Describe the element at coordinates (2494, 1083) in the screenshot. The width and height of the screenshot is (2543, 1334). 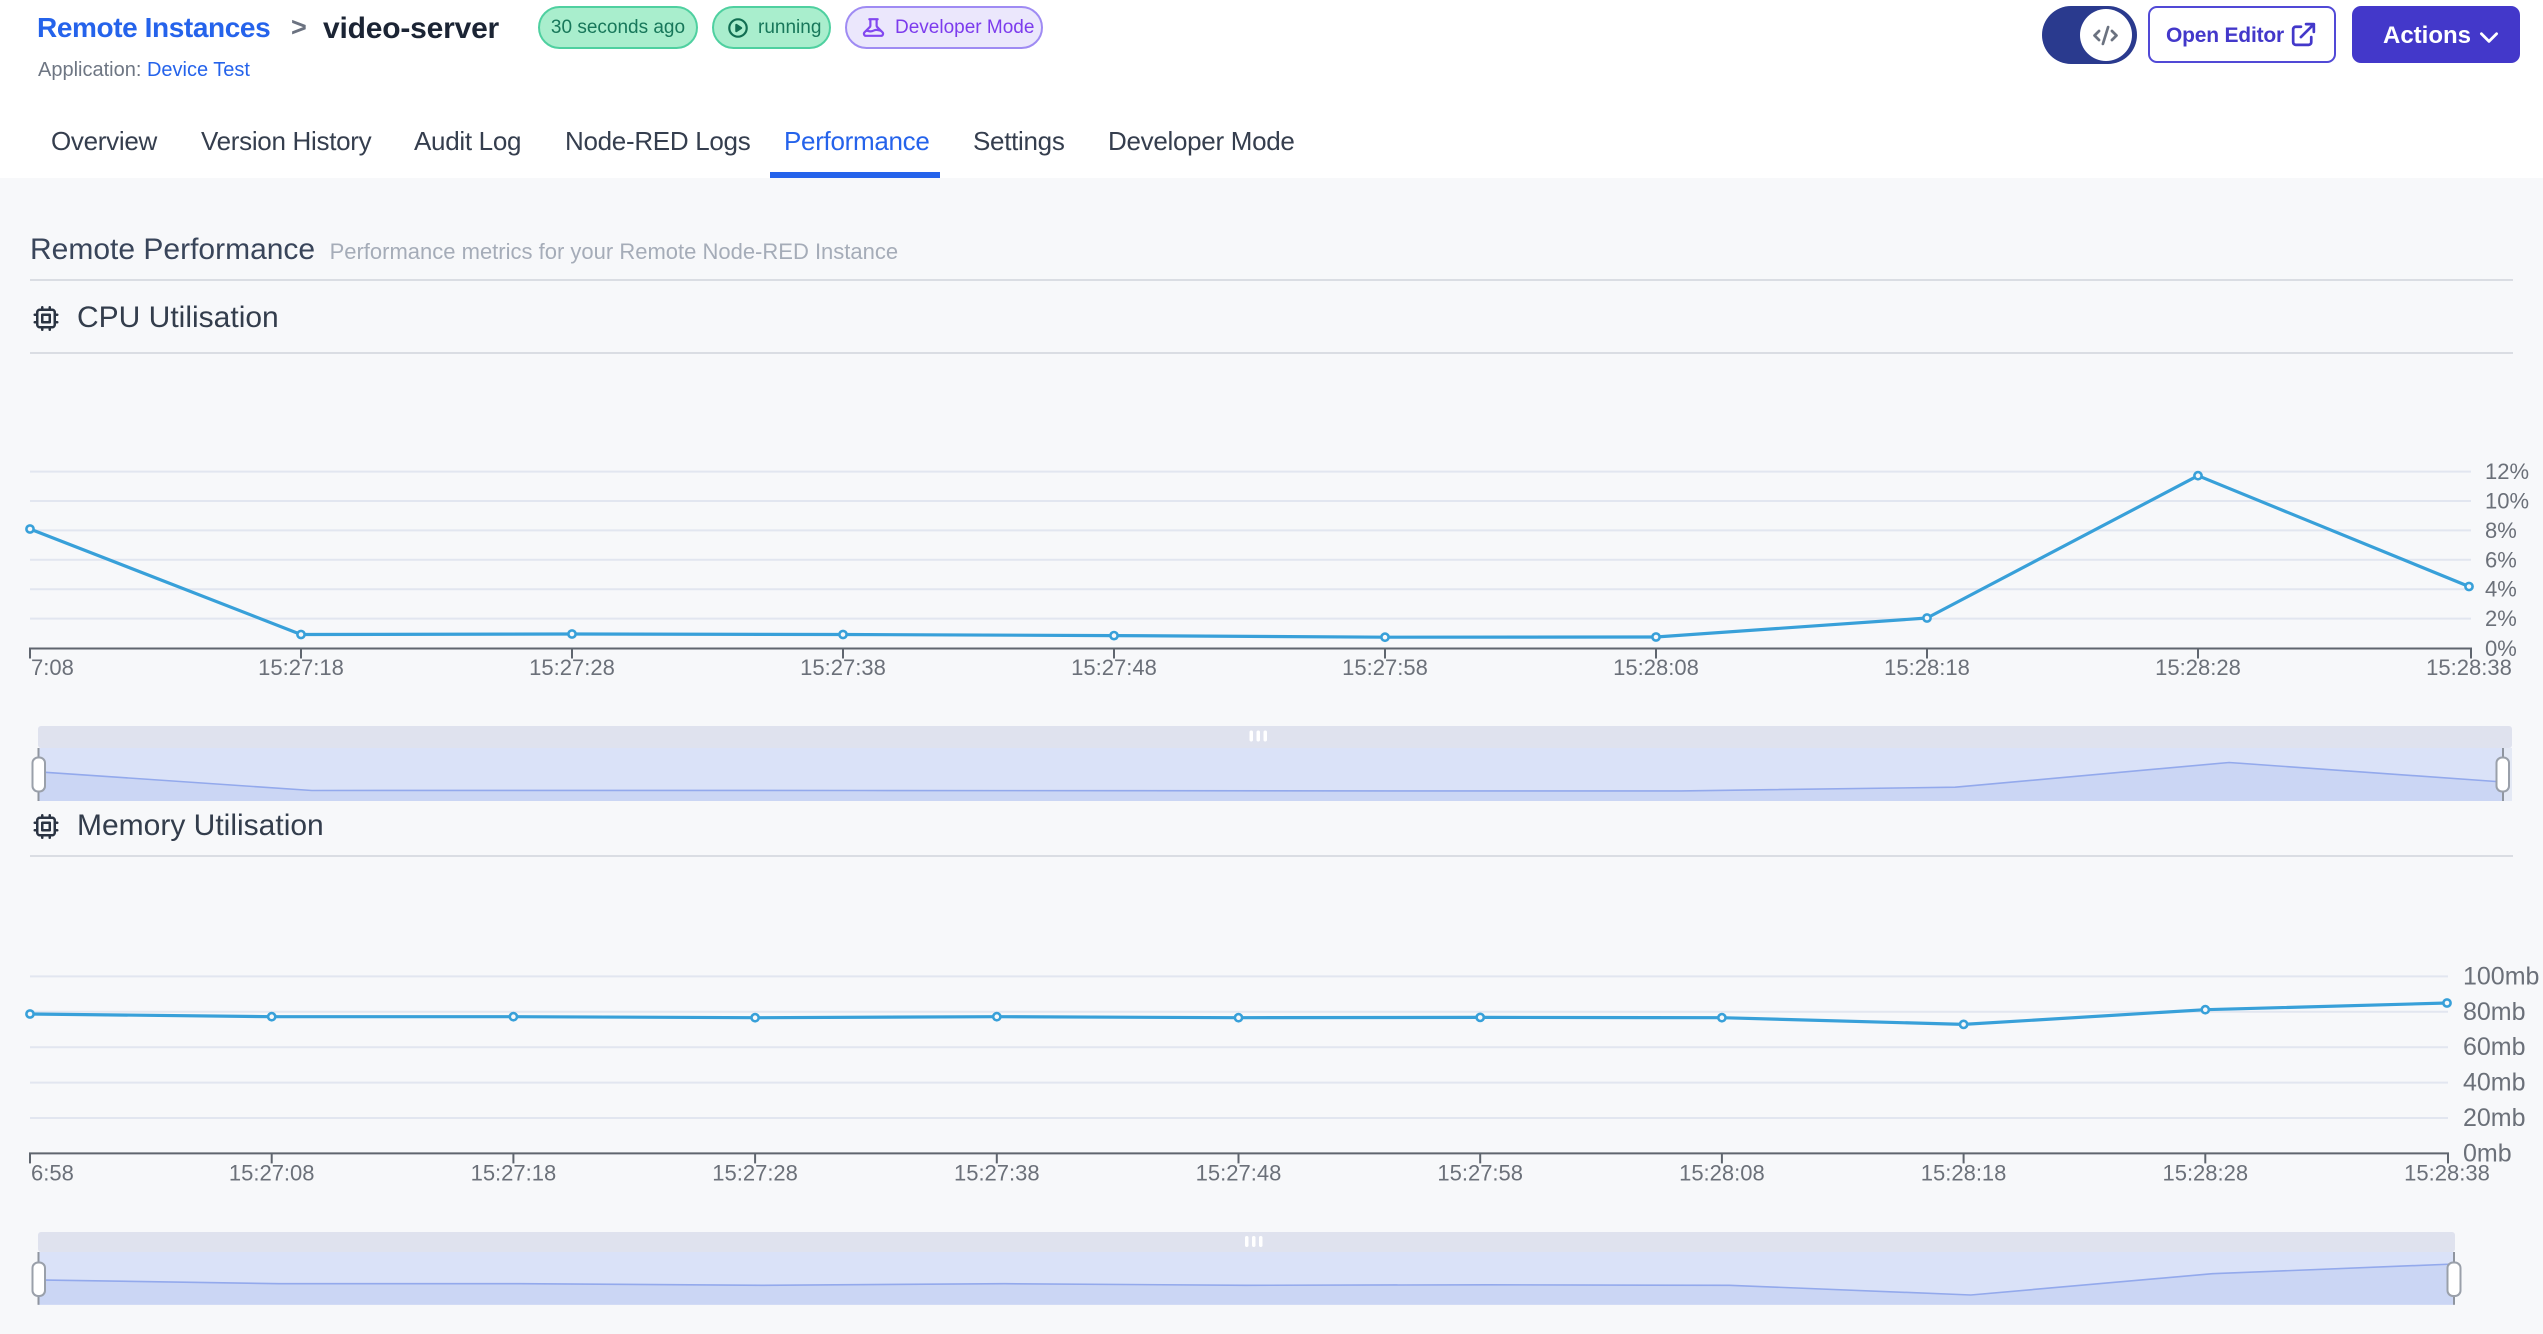
I see `svg-text: 40mb` at that location.